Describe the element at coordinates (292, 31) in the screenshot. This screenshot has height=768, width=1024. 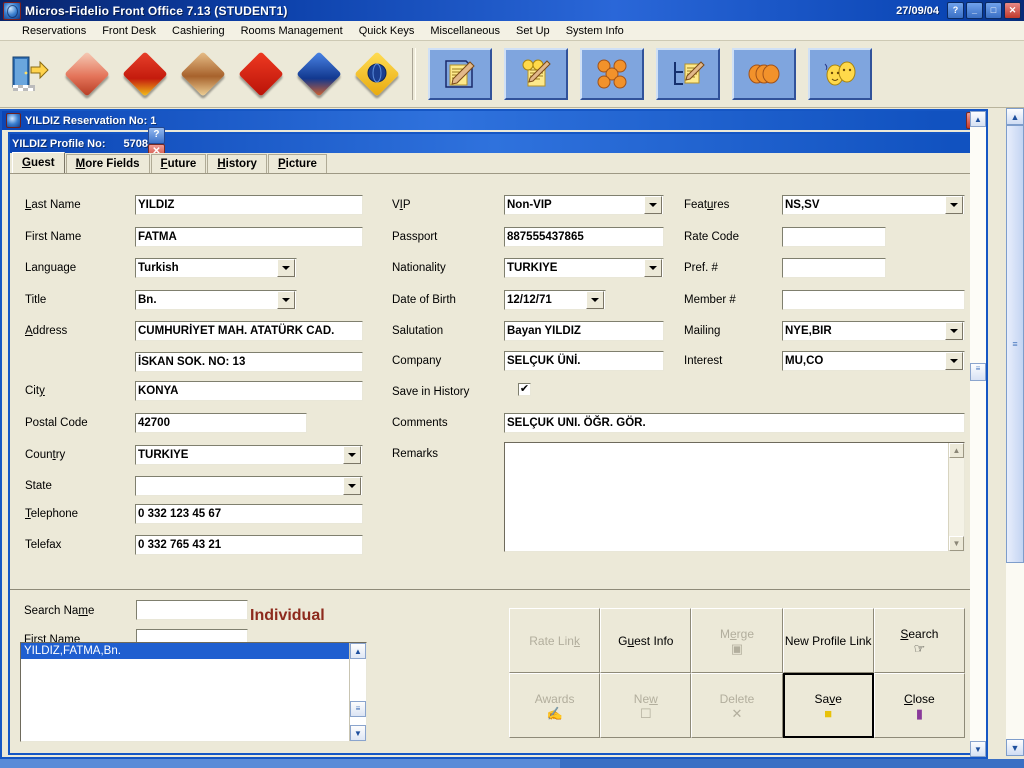
I see `menu-item-rooms-management: Rooms Management` at that location.